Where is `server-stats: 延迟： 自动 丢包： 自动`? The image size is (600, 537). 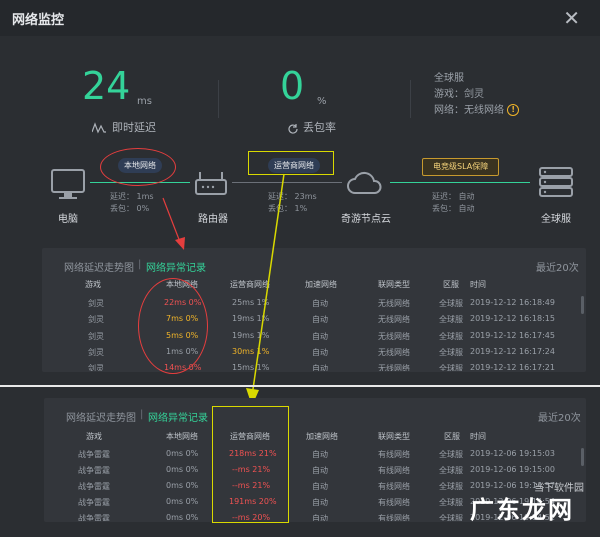 server-stats: 延迟： 自动 丢包： 自动 is located at coordinates (453, 203).